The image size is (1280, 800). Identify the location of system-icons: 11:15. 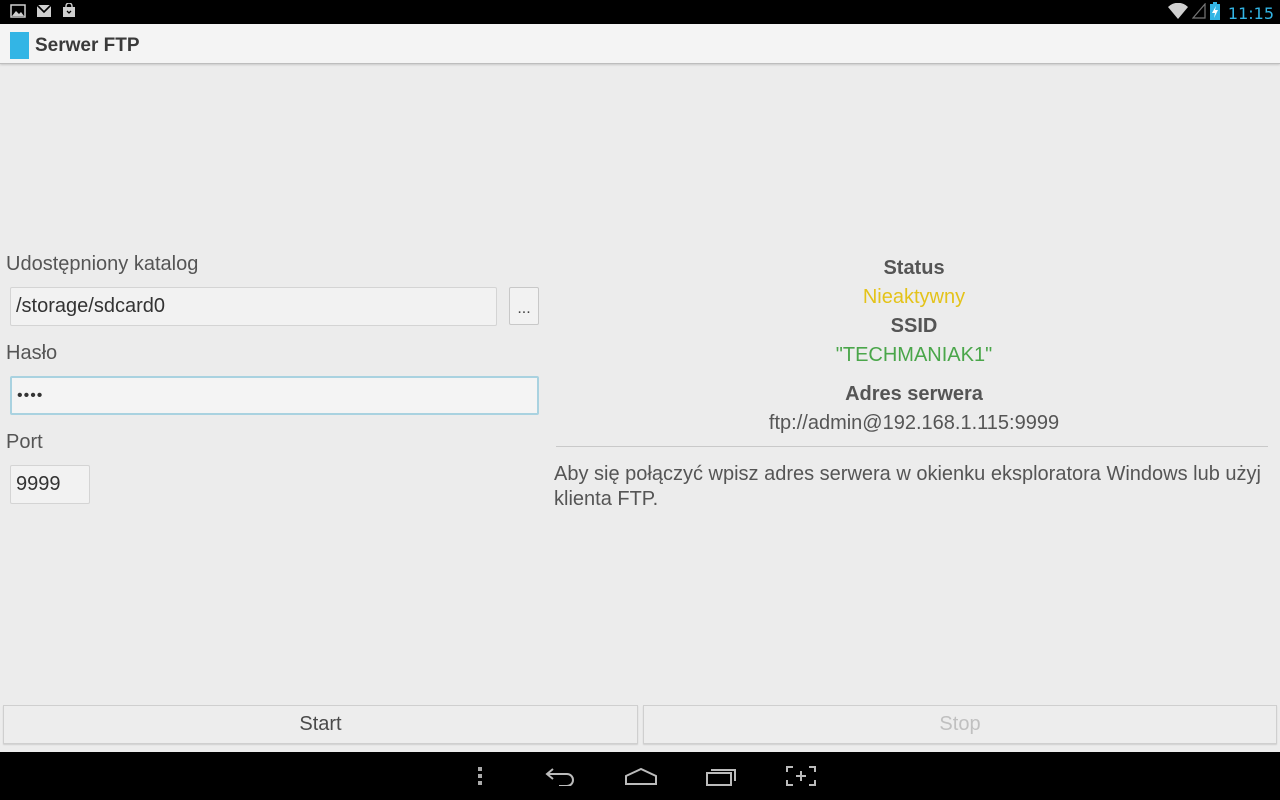
(1220, 13).